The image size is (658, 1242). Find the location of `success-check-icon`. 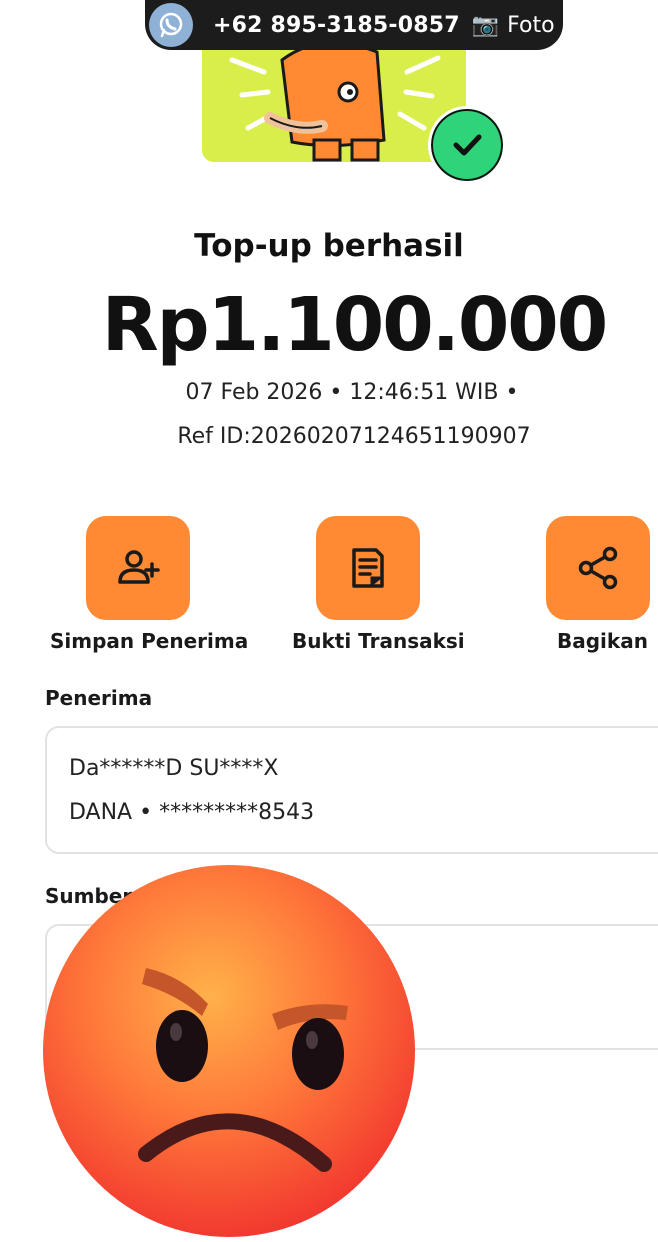

success-check-icon is located at coordinates (467, 145).